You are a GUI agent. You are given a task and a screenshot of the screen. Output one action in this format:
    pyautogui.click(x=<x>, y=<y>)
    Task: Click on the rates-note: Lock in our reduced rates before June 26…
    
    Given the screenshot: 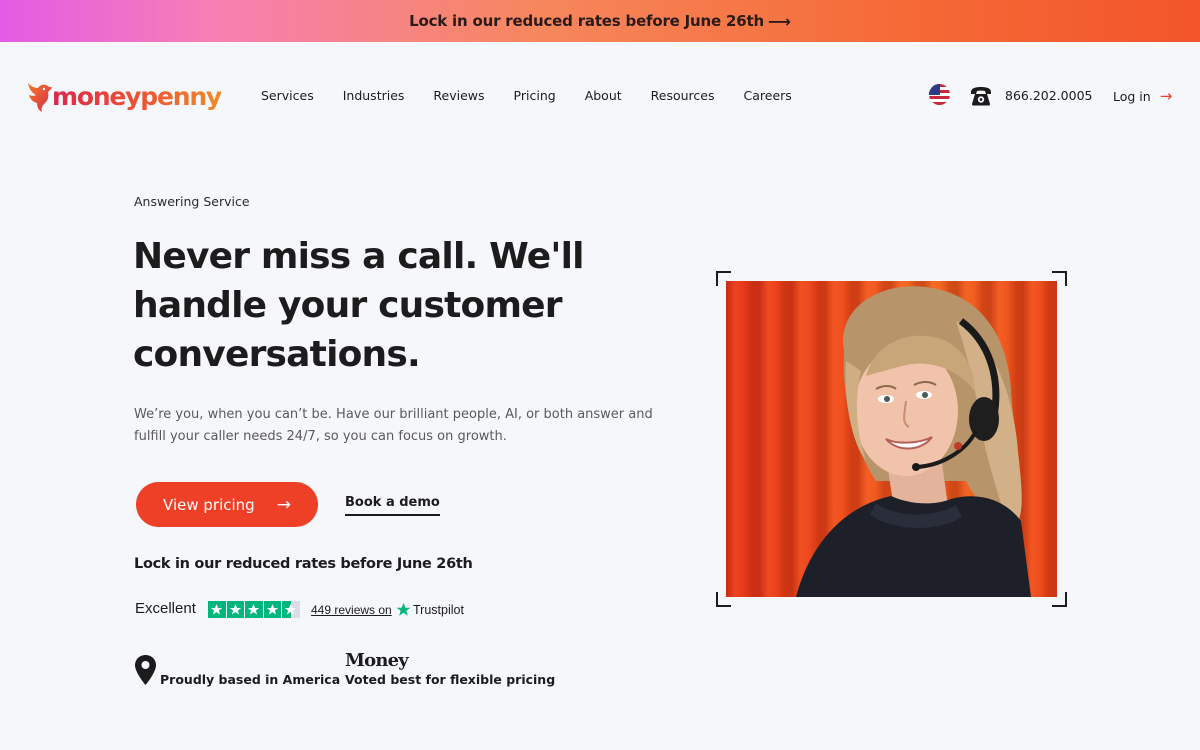 What is the action you would take?
    pyautogui.click(x=303, y=564)
    